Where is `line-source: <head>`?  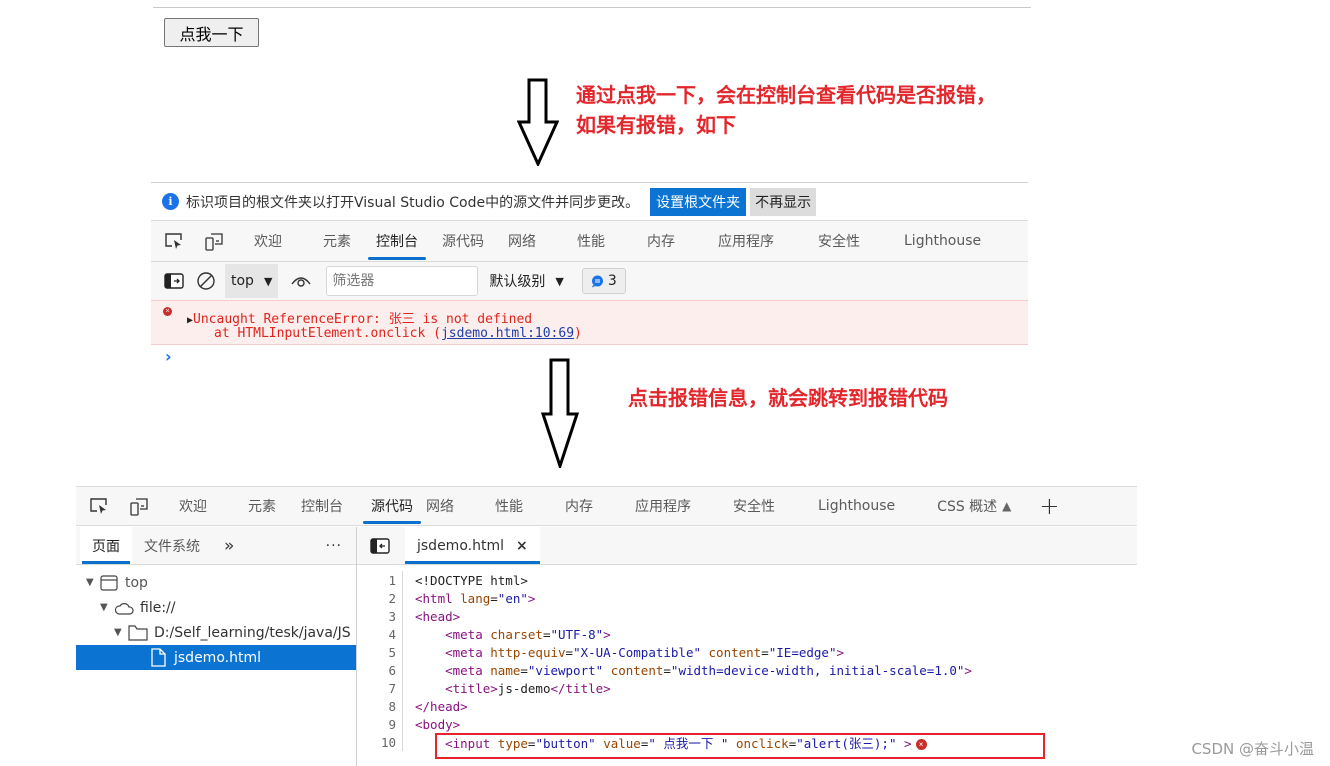
line-source: <head> is located at coordinates (431, 616).